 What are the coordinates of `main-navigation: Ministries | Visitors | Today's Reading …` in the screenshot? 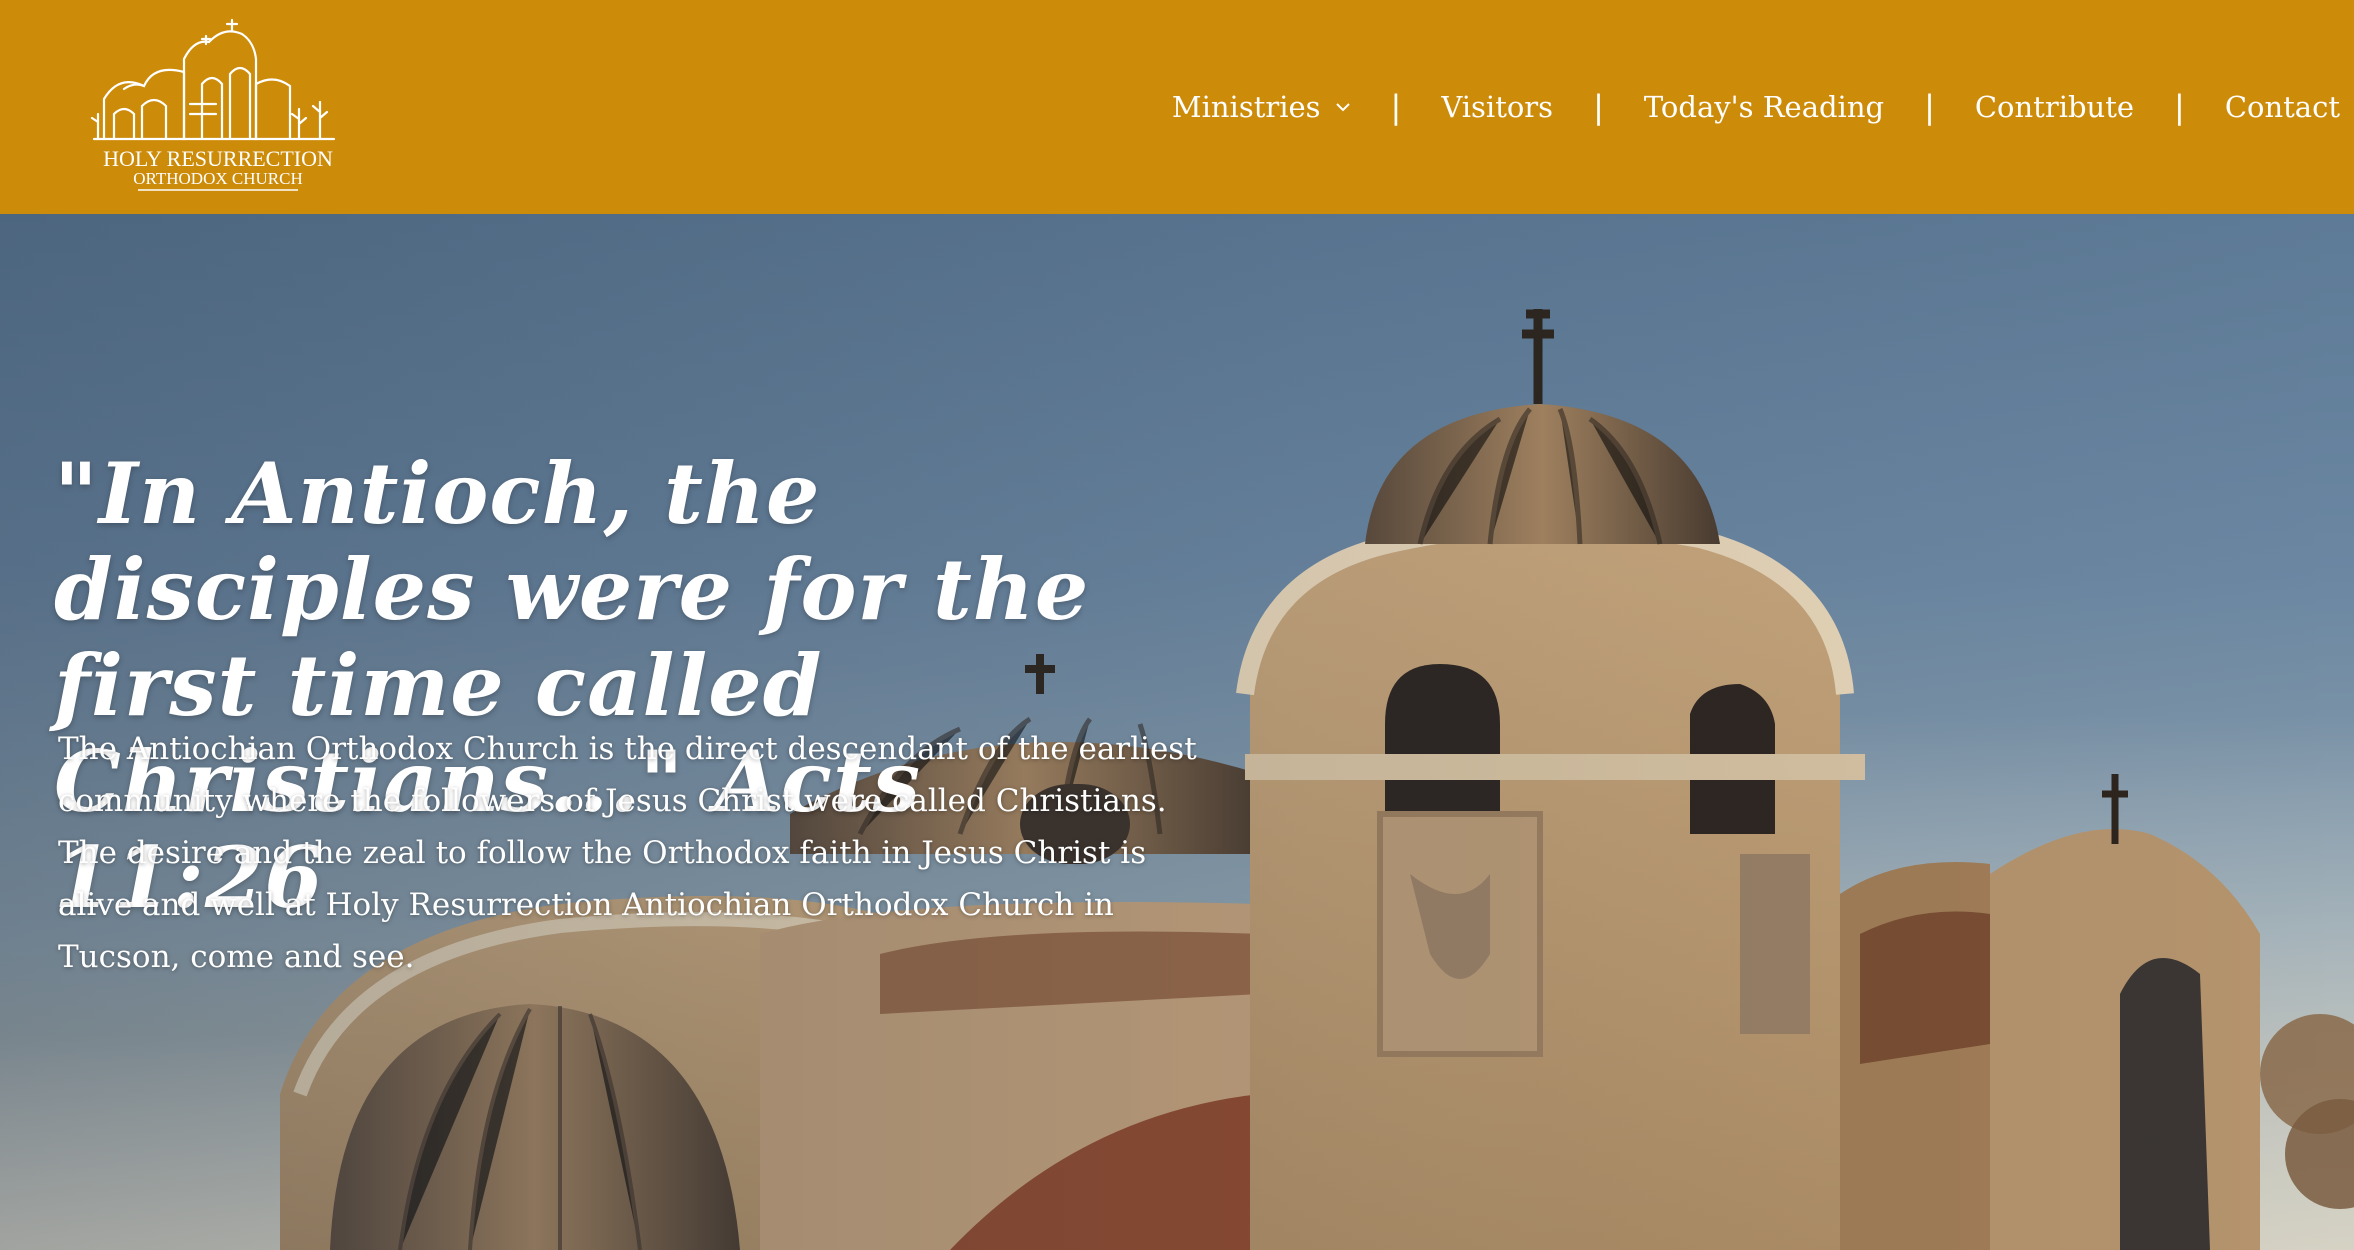 It's located at (1763, 107).